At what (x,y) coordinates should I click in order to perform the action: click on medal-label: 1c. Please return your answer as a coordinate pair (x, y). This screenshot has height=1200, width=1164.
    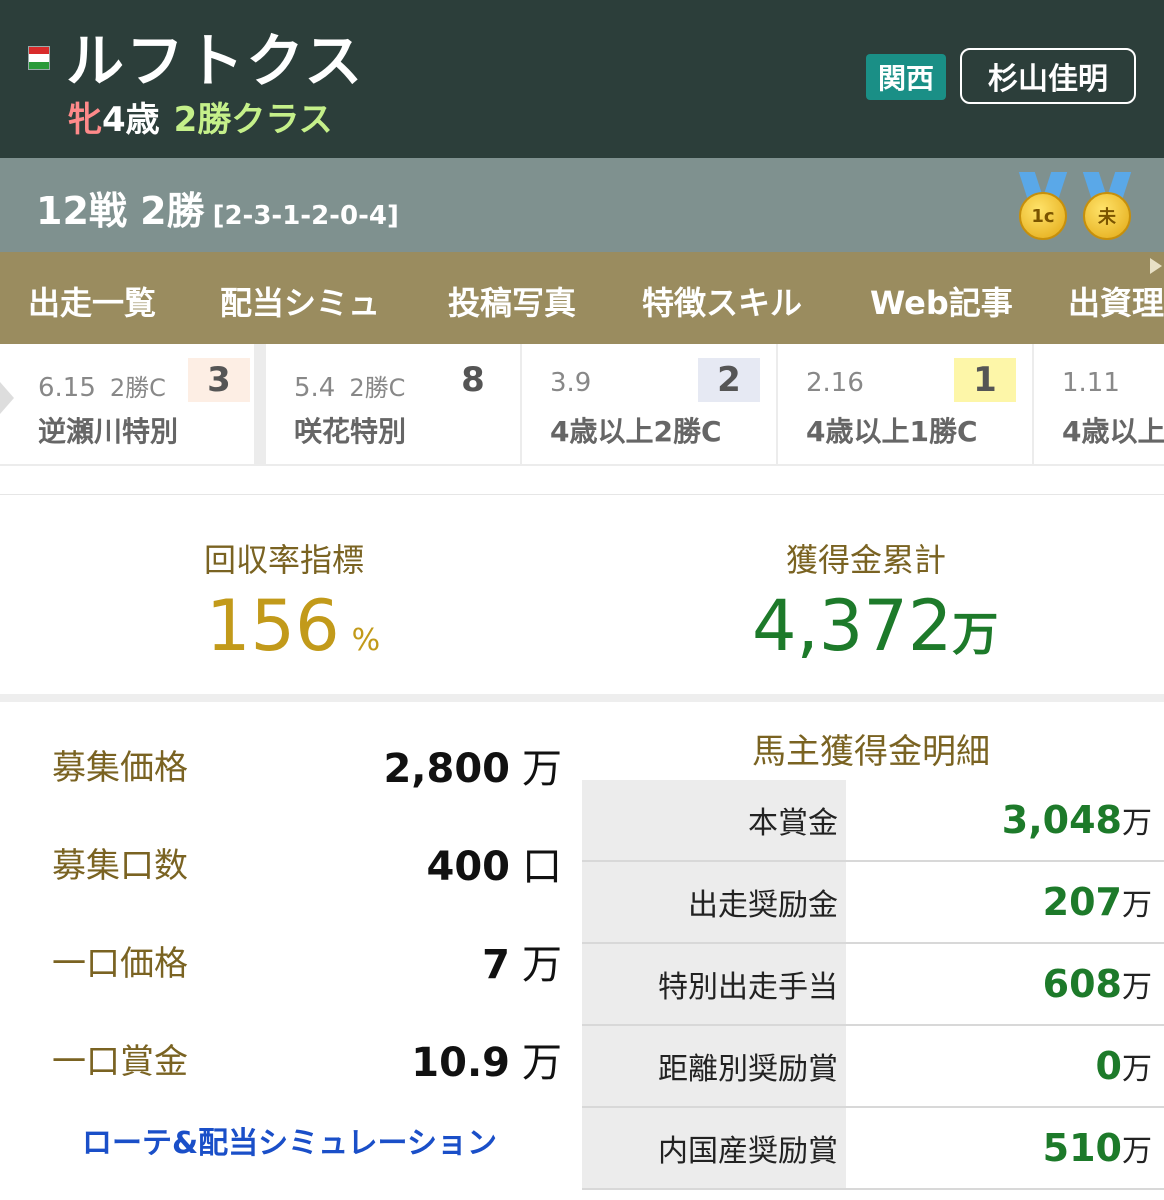
    Looking at the image, I should click on (1043, 216).